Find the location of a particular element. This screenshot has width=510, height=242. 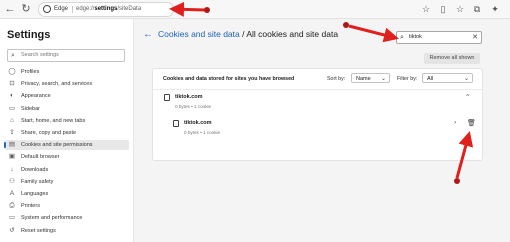

download-icon: ↓ is located at coordinates (12, 169).